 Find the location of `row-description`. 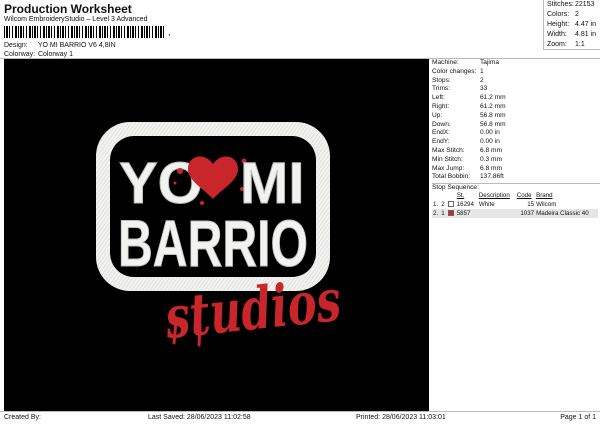

row-description is located at coordinates (496, 213).